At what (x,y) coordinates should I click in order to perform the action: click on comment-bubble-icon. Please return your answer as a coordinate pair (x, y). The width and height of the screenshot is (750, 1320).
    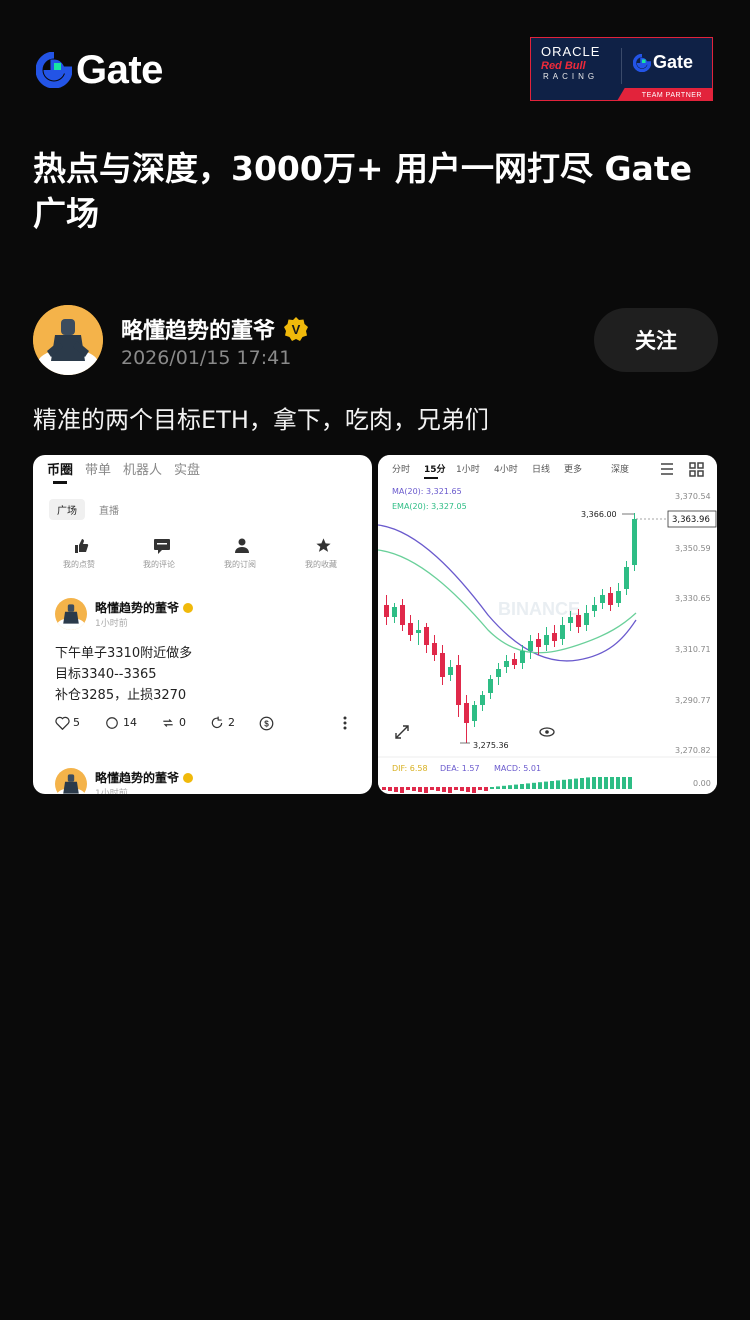
    Looking at the image, I should click on (112, 723).